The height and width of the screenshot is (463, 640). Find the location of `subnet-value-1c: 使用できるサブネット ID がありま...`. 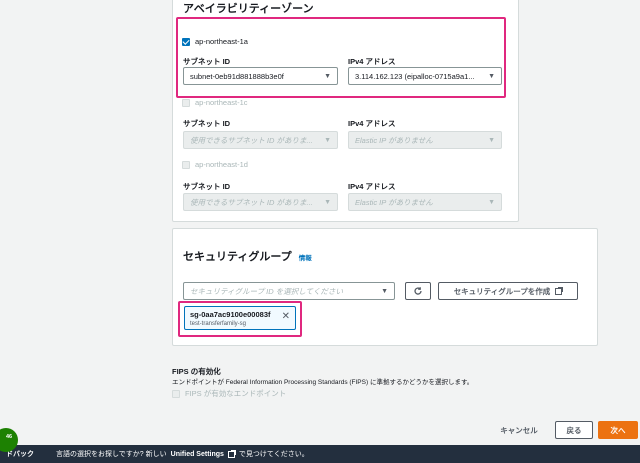

subnet-value-1c: 使用できるサブネット ID がありま... is located at coordinates (251, 140).